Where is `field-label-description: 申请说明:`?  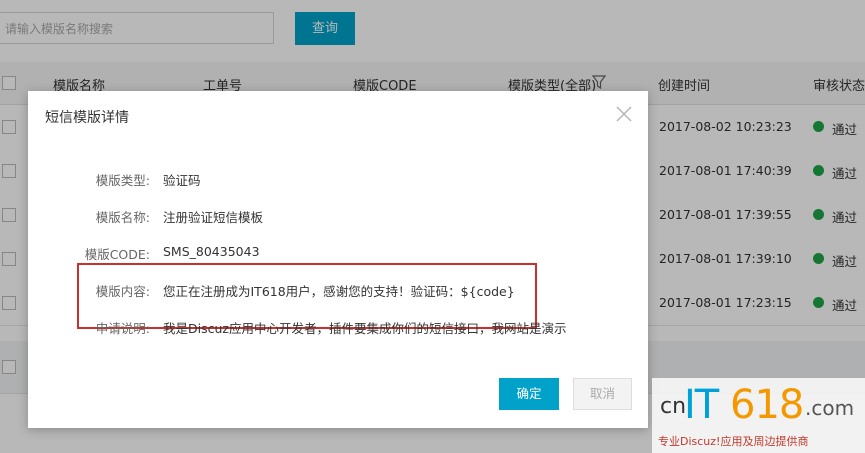 field-label-description: 申请说明: is located at coordinates (122, 328).